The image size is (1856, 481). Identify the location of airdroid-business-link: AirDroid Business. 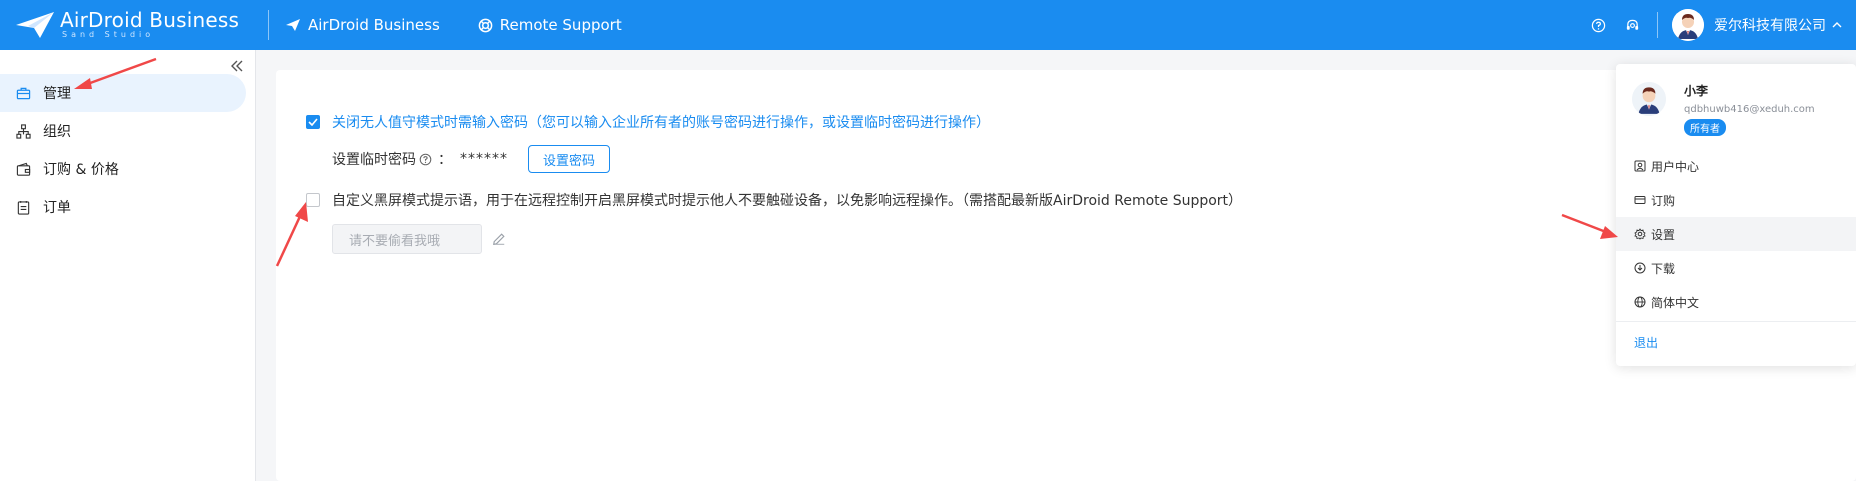
(362, 25).